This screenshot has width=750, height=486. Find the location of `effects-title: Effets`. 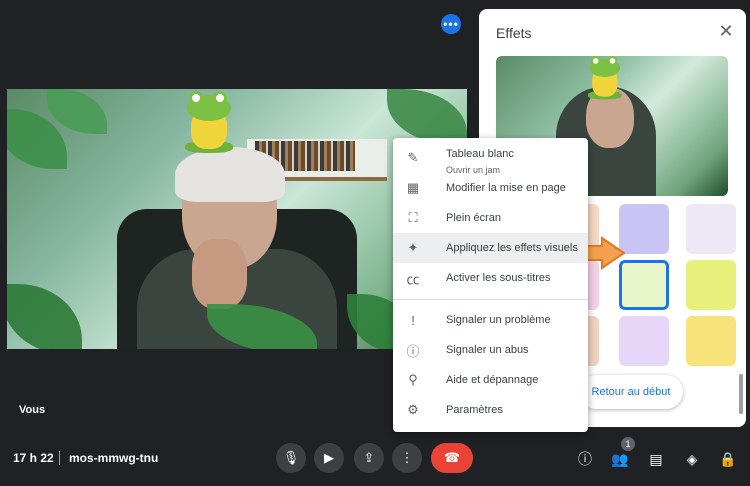

effects-title: Effets is located at coordinates (514, 33).